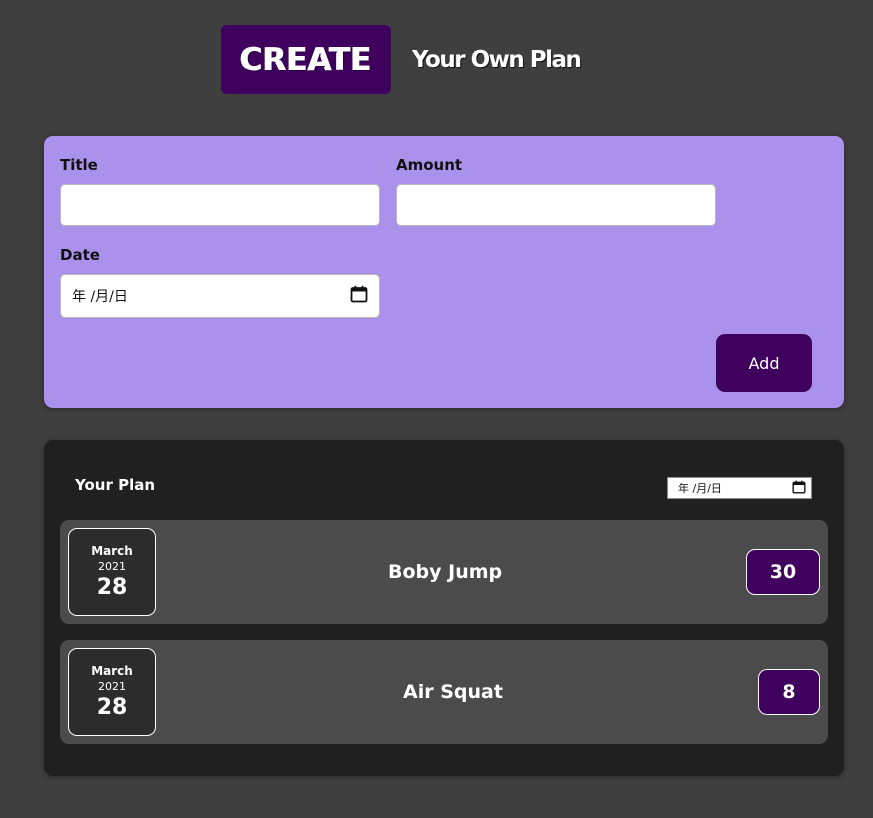 This screenshot has width=873, height=818. Describe the element at coordinates (739, 488) in the screenshot. I see `plan-filter-date-input: 年 /月/日` at that location.